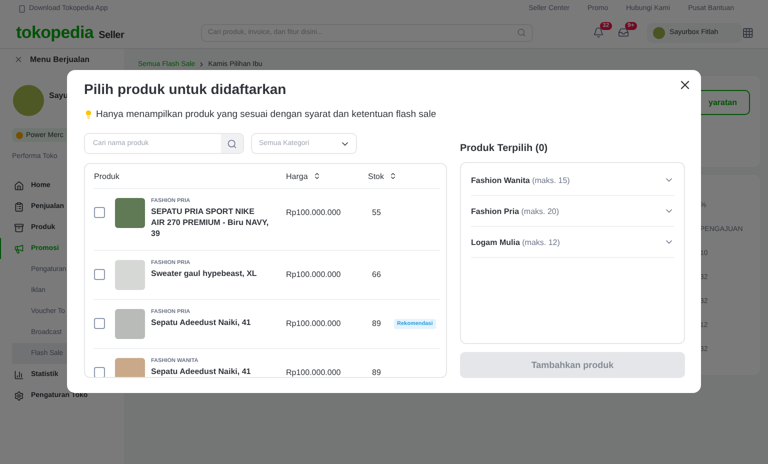  I want to click on logo: tokopedia Seller, so click(70, 32).